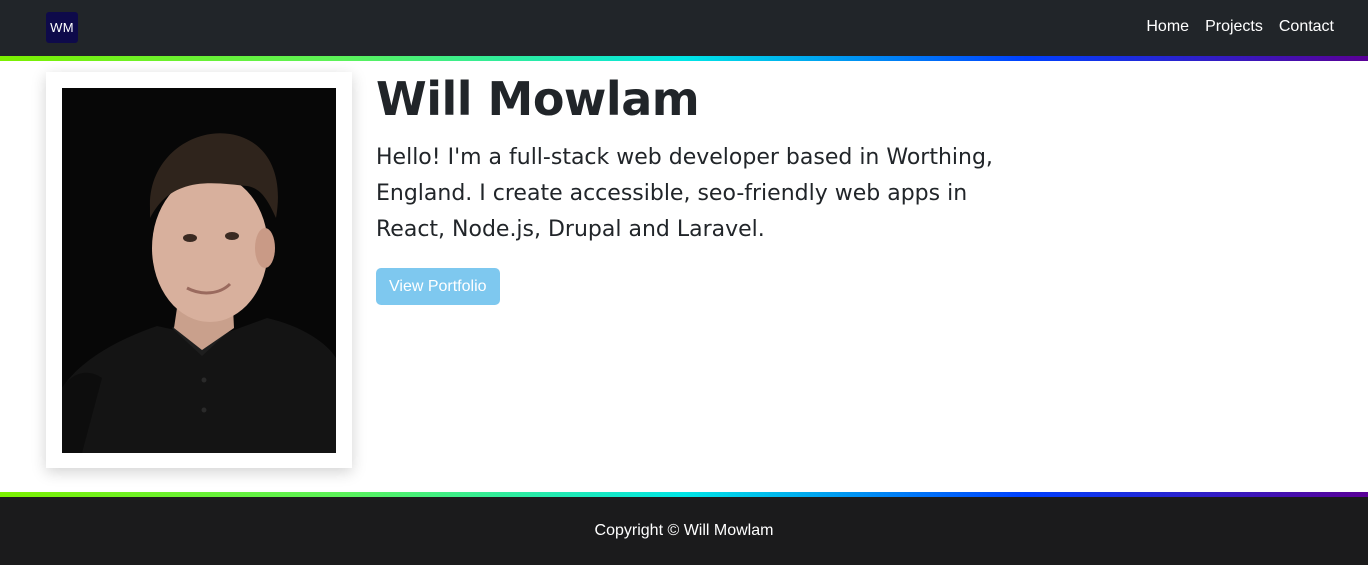  I want to click on footer: Copyright © Will Mowlam, so click(684, 531).